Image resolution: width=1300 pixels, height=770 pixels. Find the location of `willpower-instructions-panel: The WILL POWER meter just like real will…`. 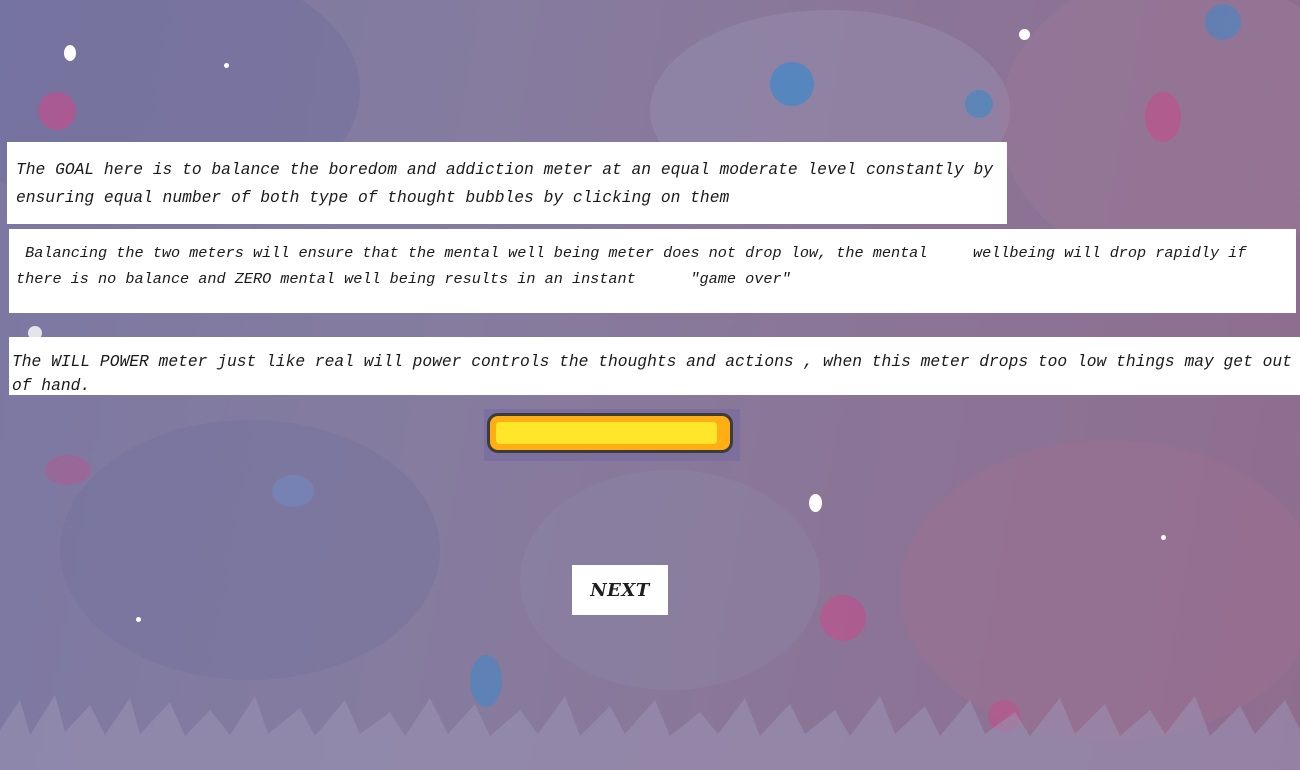

willpower-instructions-panel: The WILL POWER meter just like real will… is located at coordinates (654, 366).